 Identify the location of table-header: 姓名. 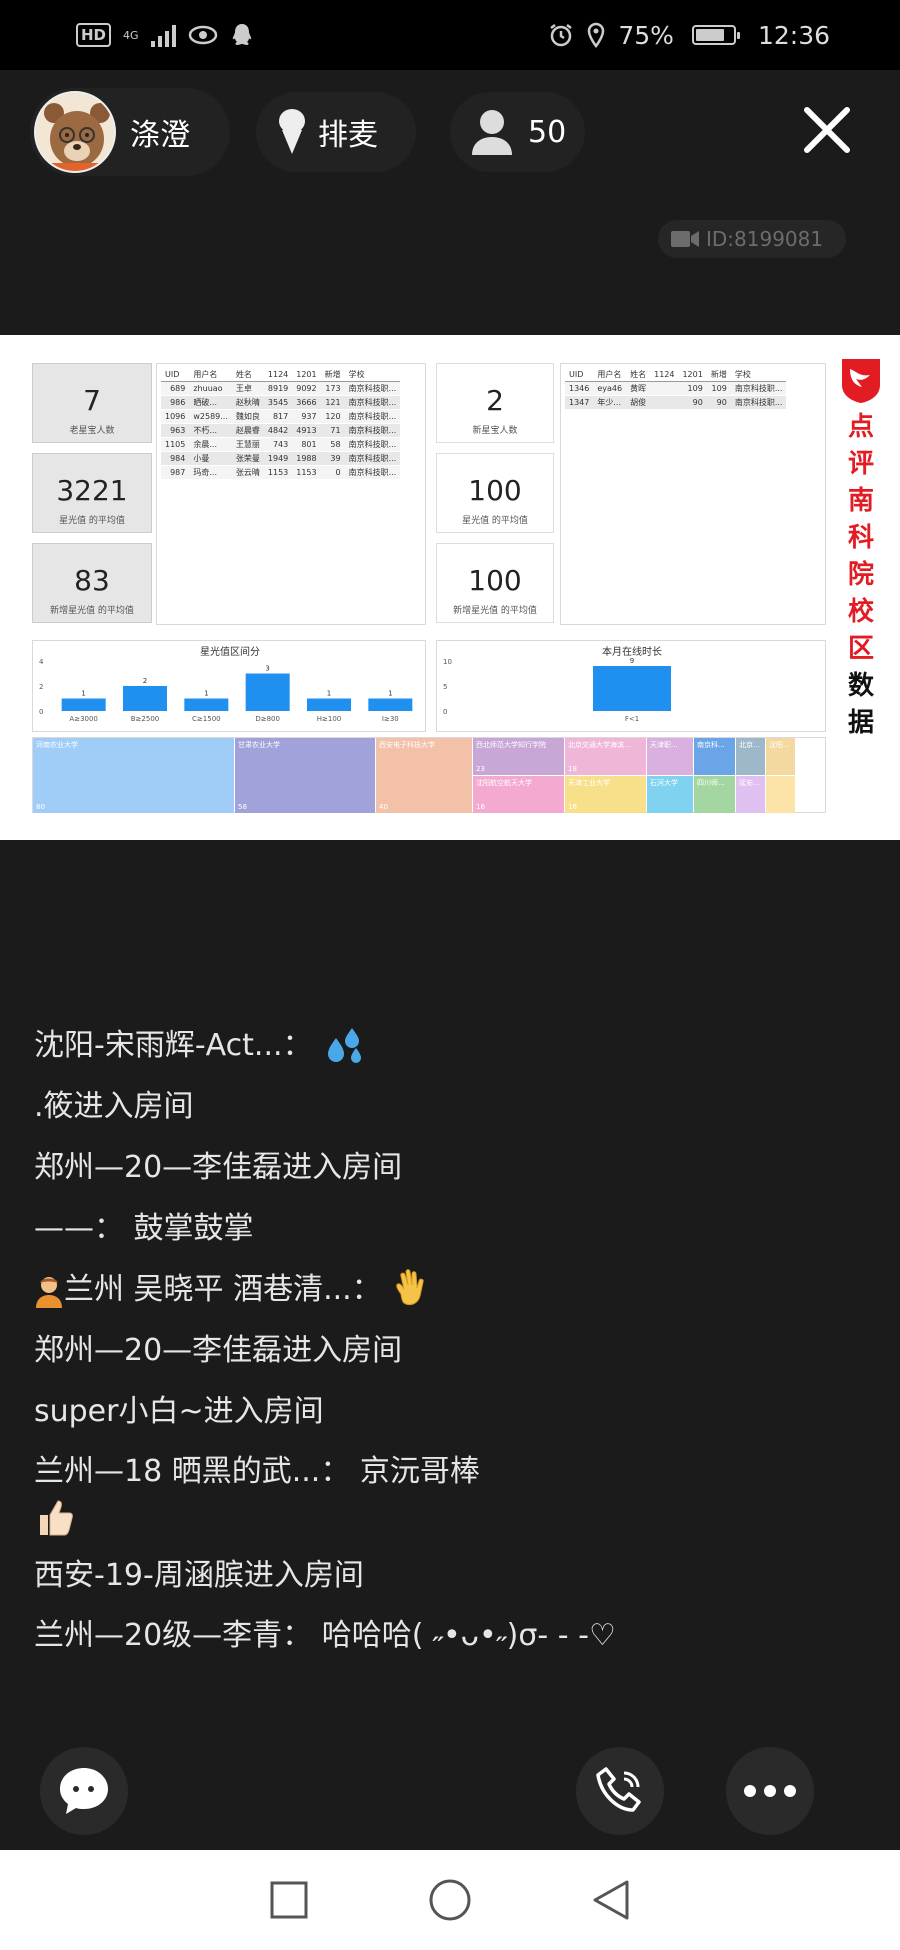
(638, 375).